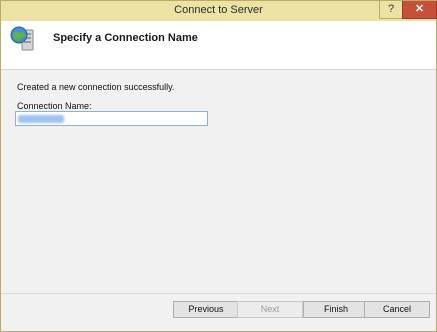  What do you see at coordinates (125, 38) in the screenshot?
I see `page-title: Specify a Connection Name` at bounding box center [125, 38].